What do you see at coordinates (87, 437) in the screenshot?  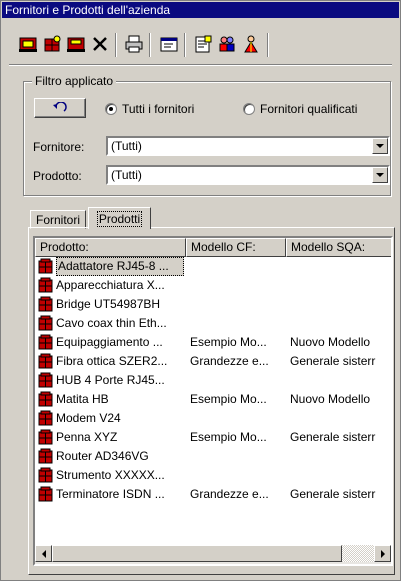 I see `cell-product: Penna XYZ` at bounding box center [87, 437].